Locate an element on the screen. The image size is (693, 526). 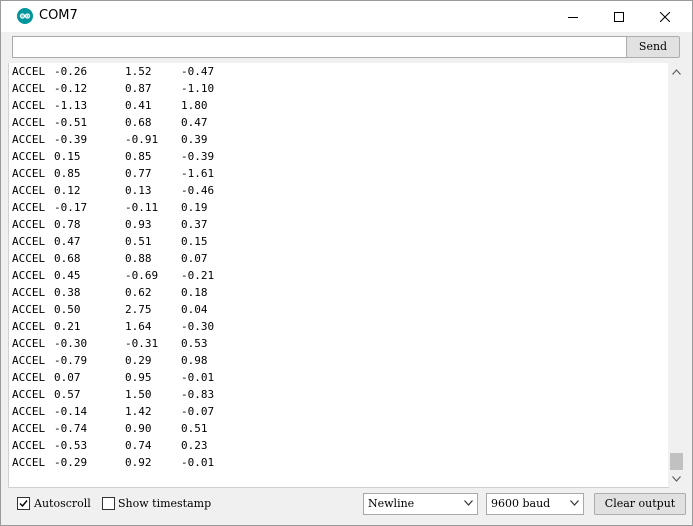
line-ending-select: Newline is located at coordinates (420, 504).